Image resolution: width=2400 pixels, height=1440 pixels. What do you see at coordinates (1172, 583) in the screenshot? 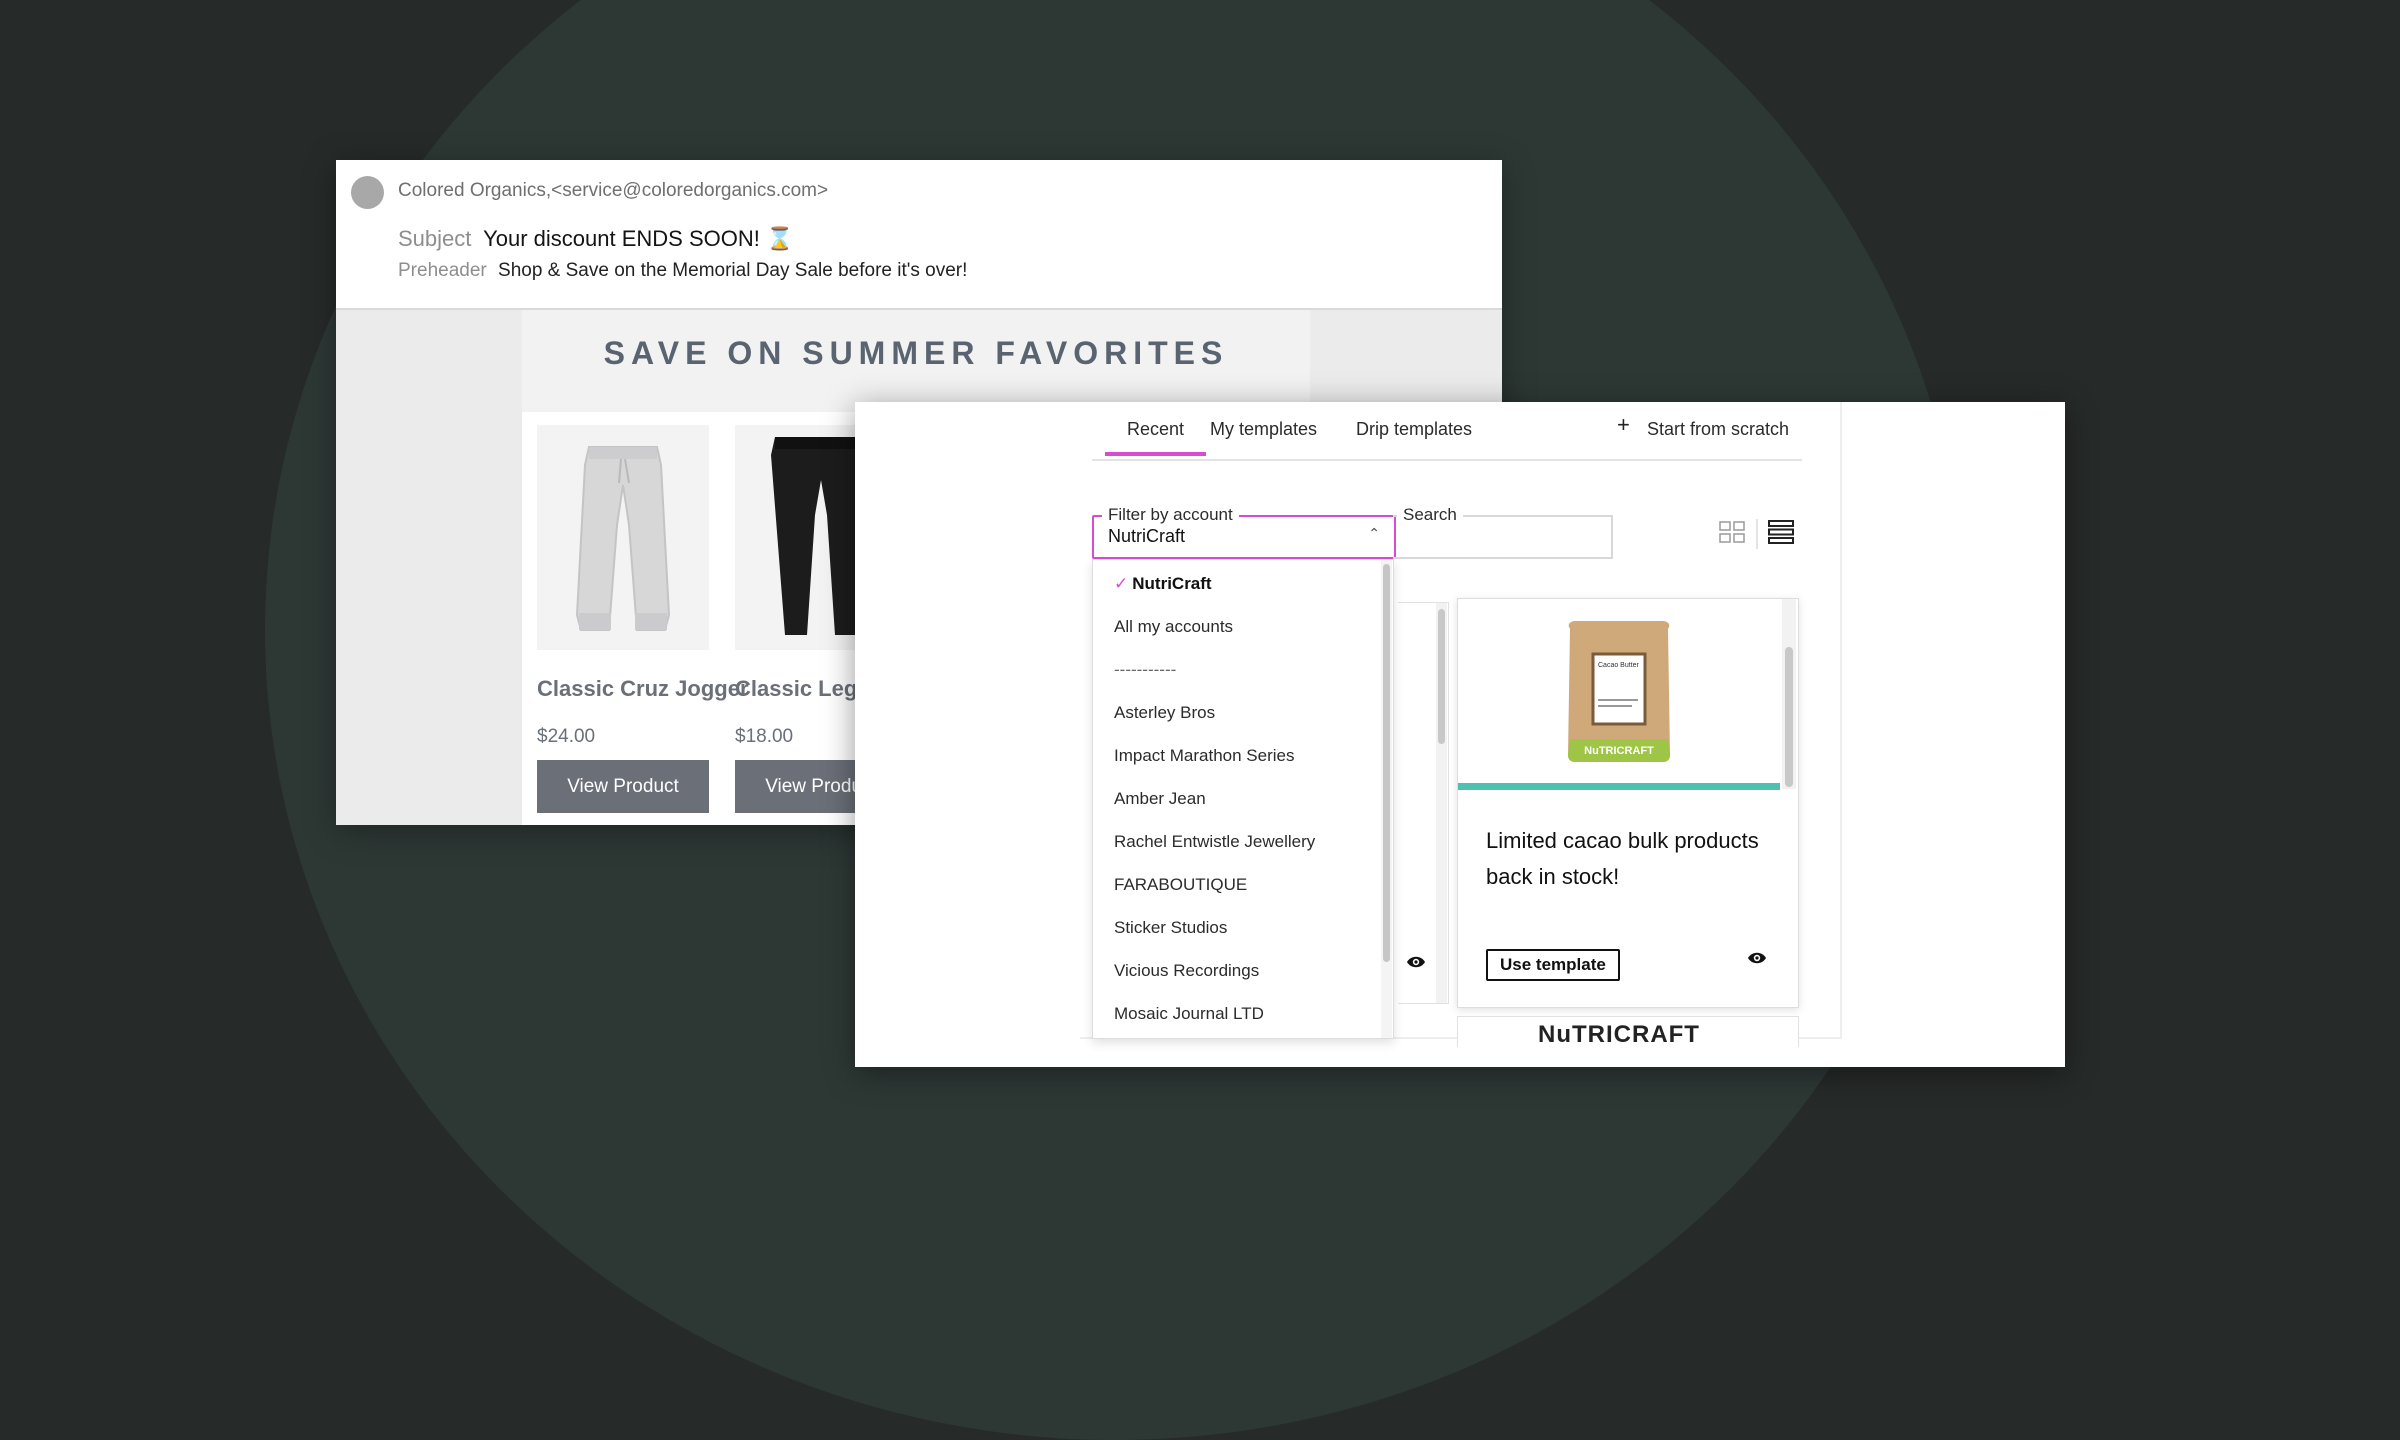
I see `dropdown-item-label: NutriCraft` at bounding box center [1172, 583].